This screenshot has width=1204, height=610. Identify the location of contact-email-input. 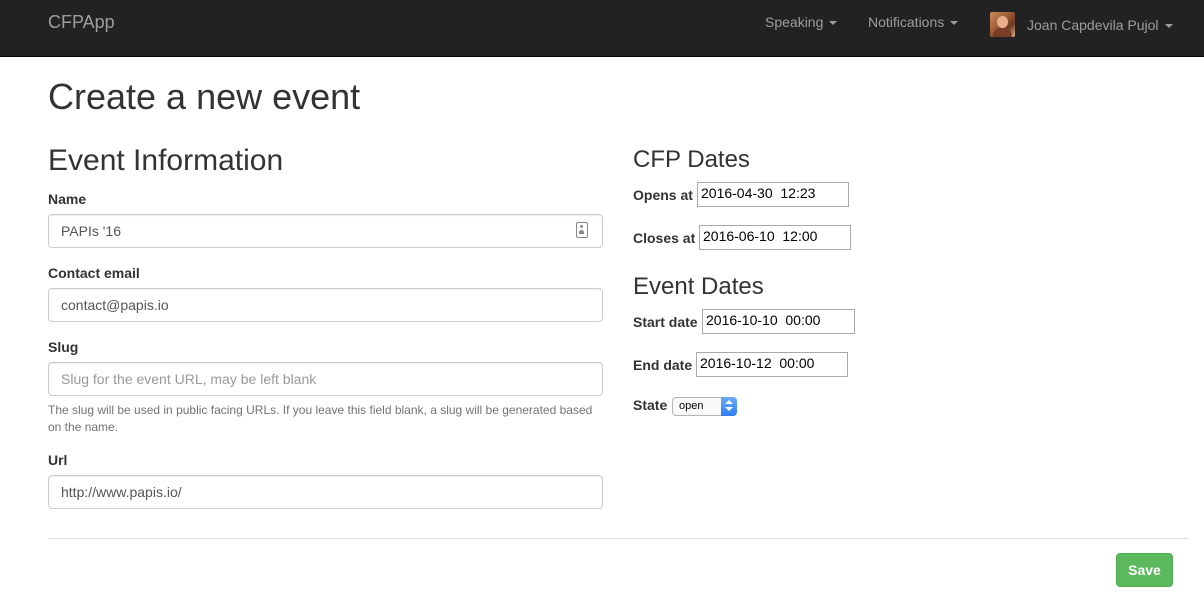
(325, 305).